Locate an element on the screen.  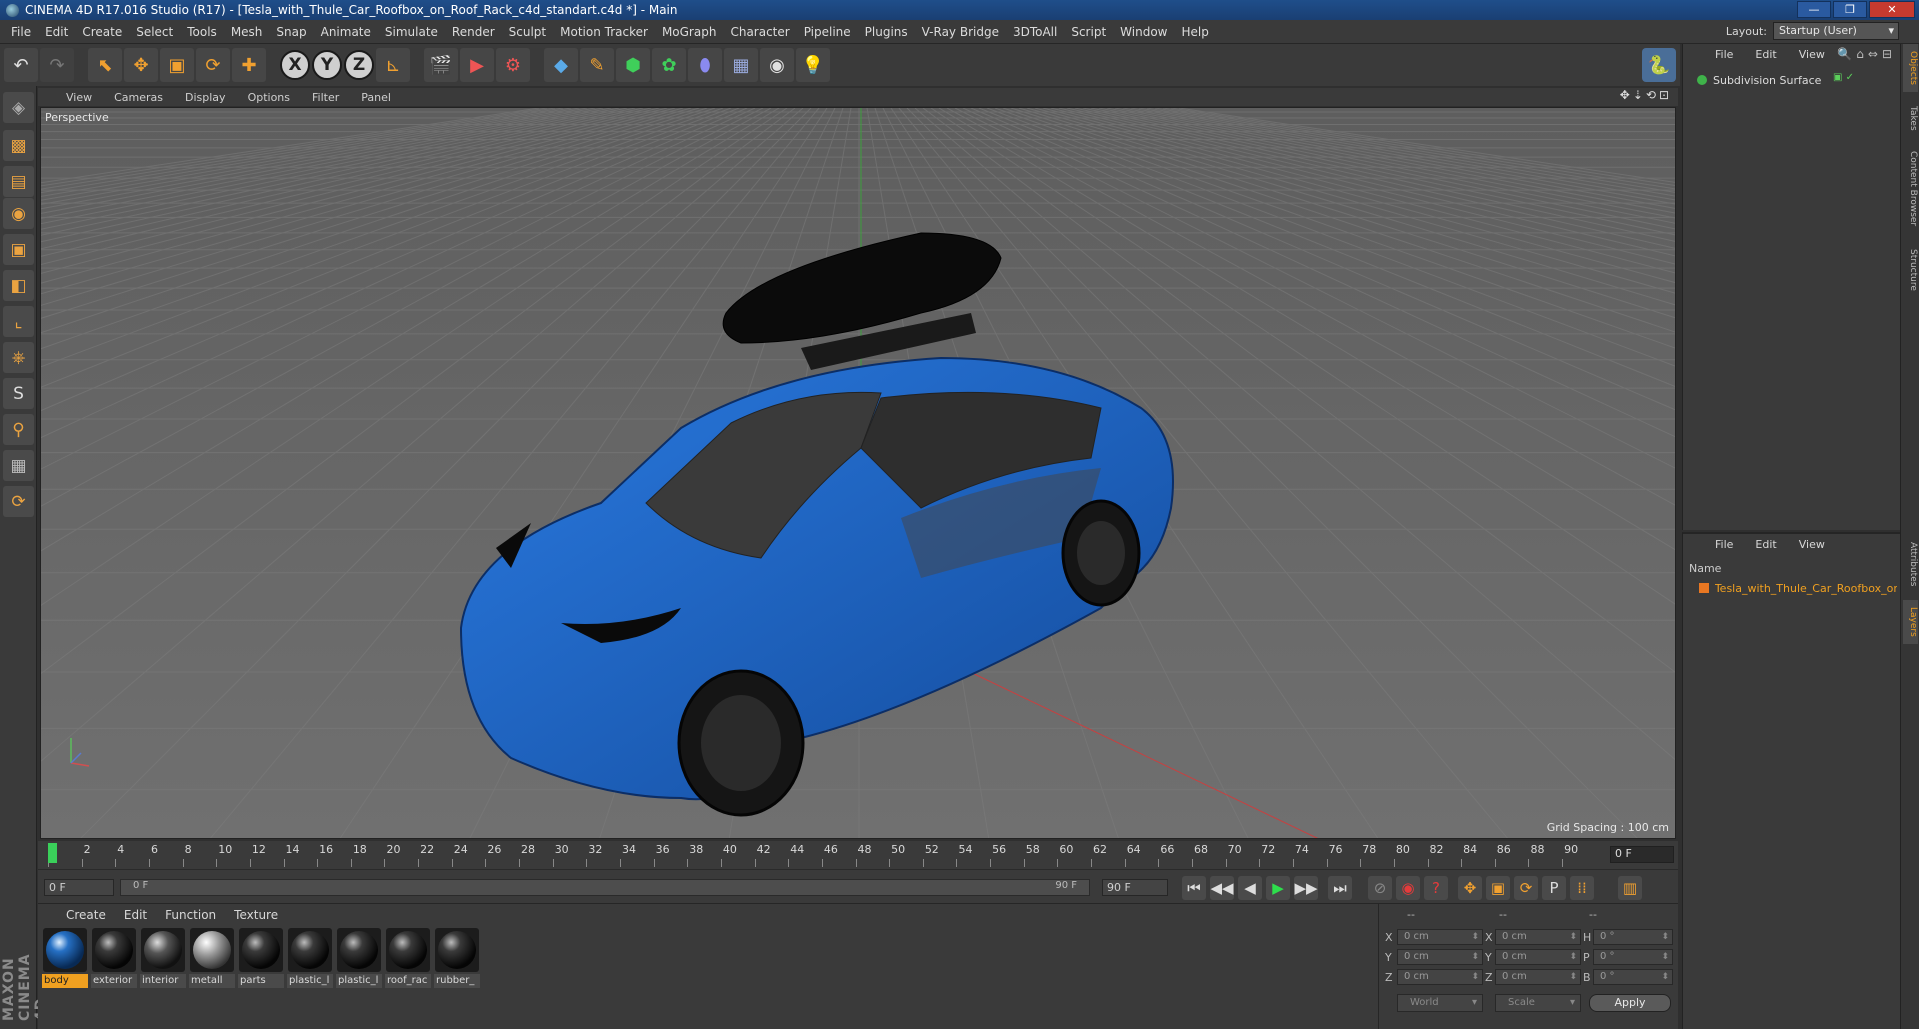
tab-attributes: Attributes is located at coordinates (1910, 564).